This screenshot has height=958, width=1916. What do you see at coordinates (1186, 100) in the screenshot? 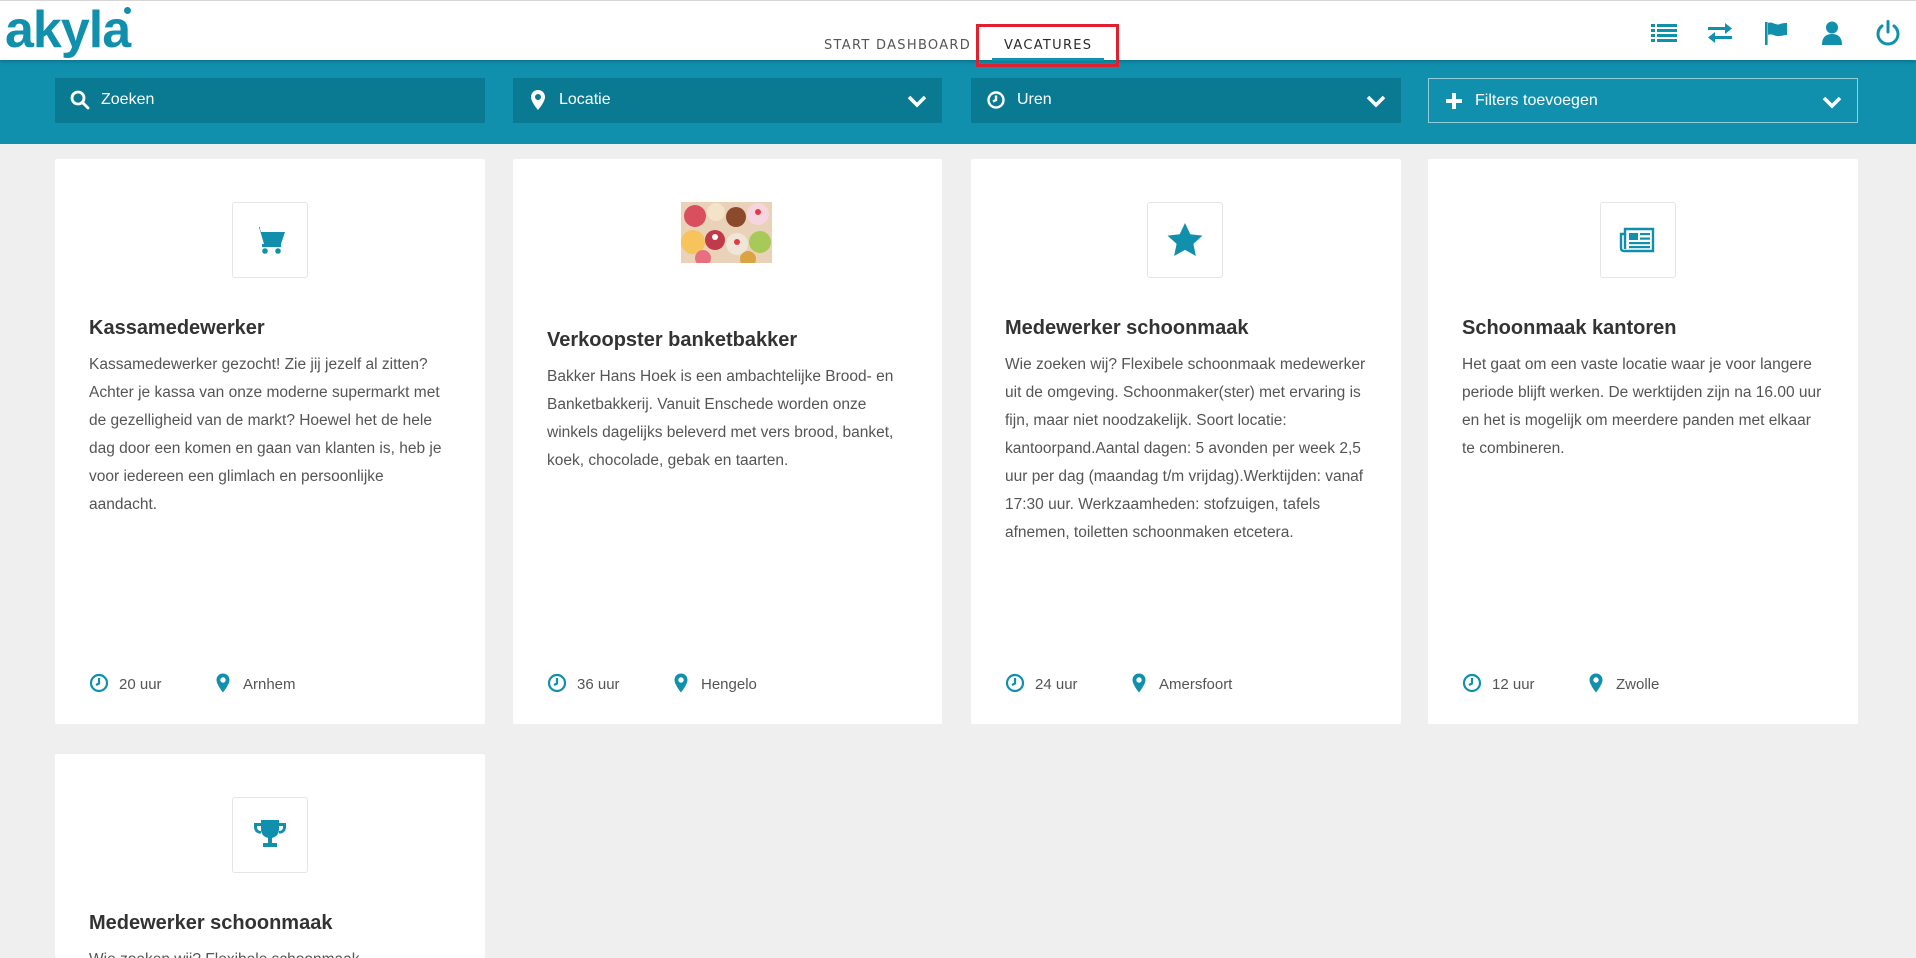
I see `hours-dropdown: Uren` at bounding box center [1186, 100].